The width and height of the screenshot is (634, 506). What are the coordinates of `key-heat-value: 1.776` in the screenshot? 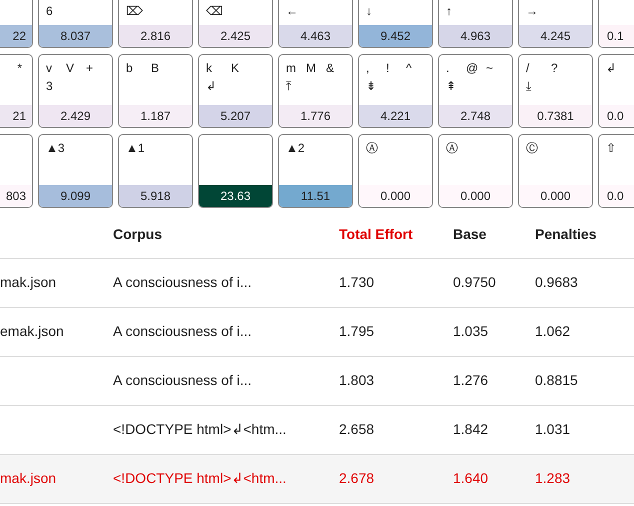 It's located at (315, 116).